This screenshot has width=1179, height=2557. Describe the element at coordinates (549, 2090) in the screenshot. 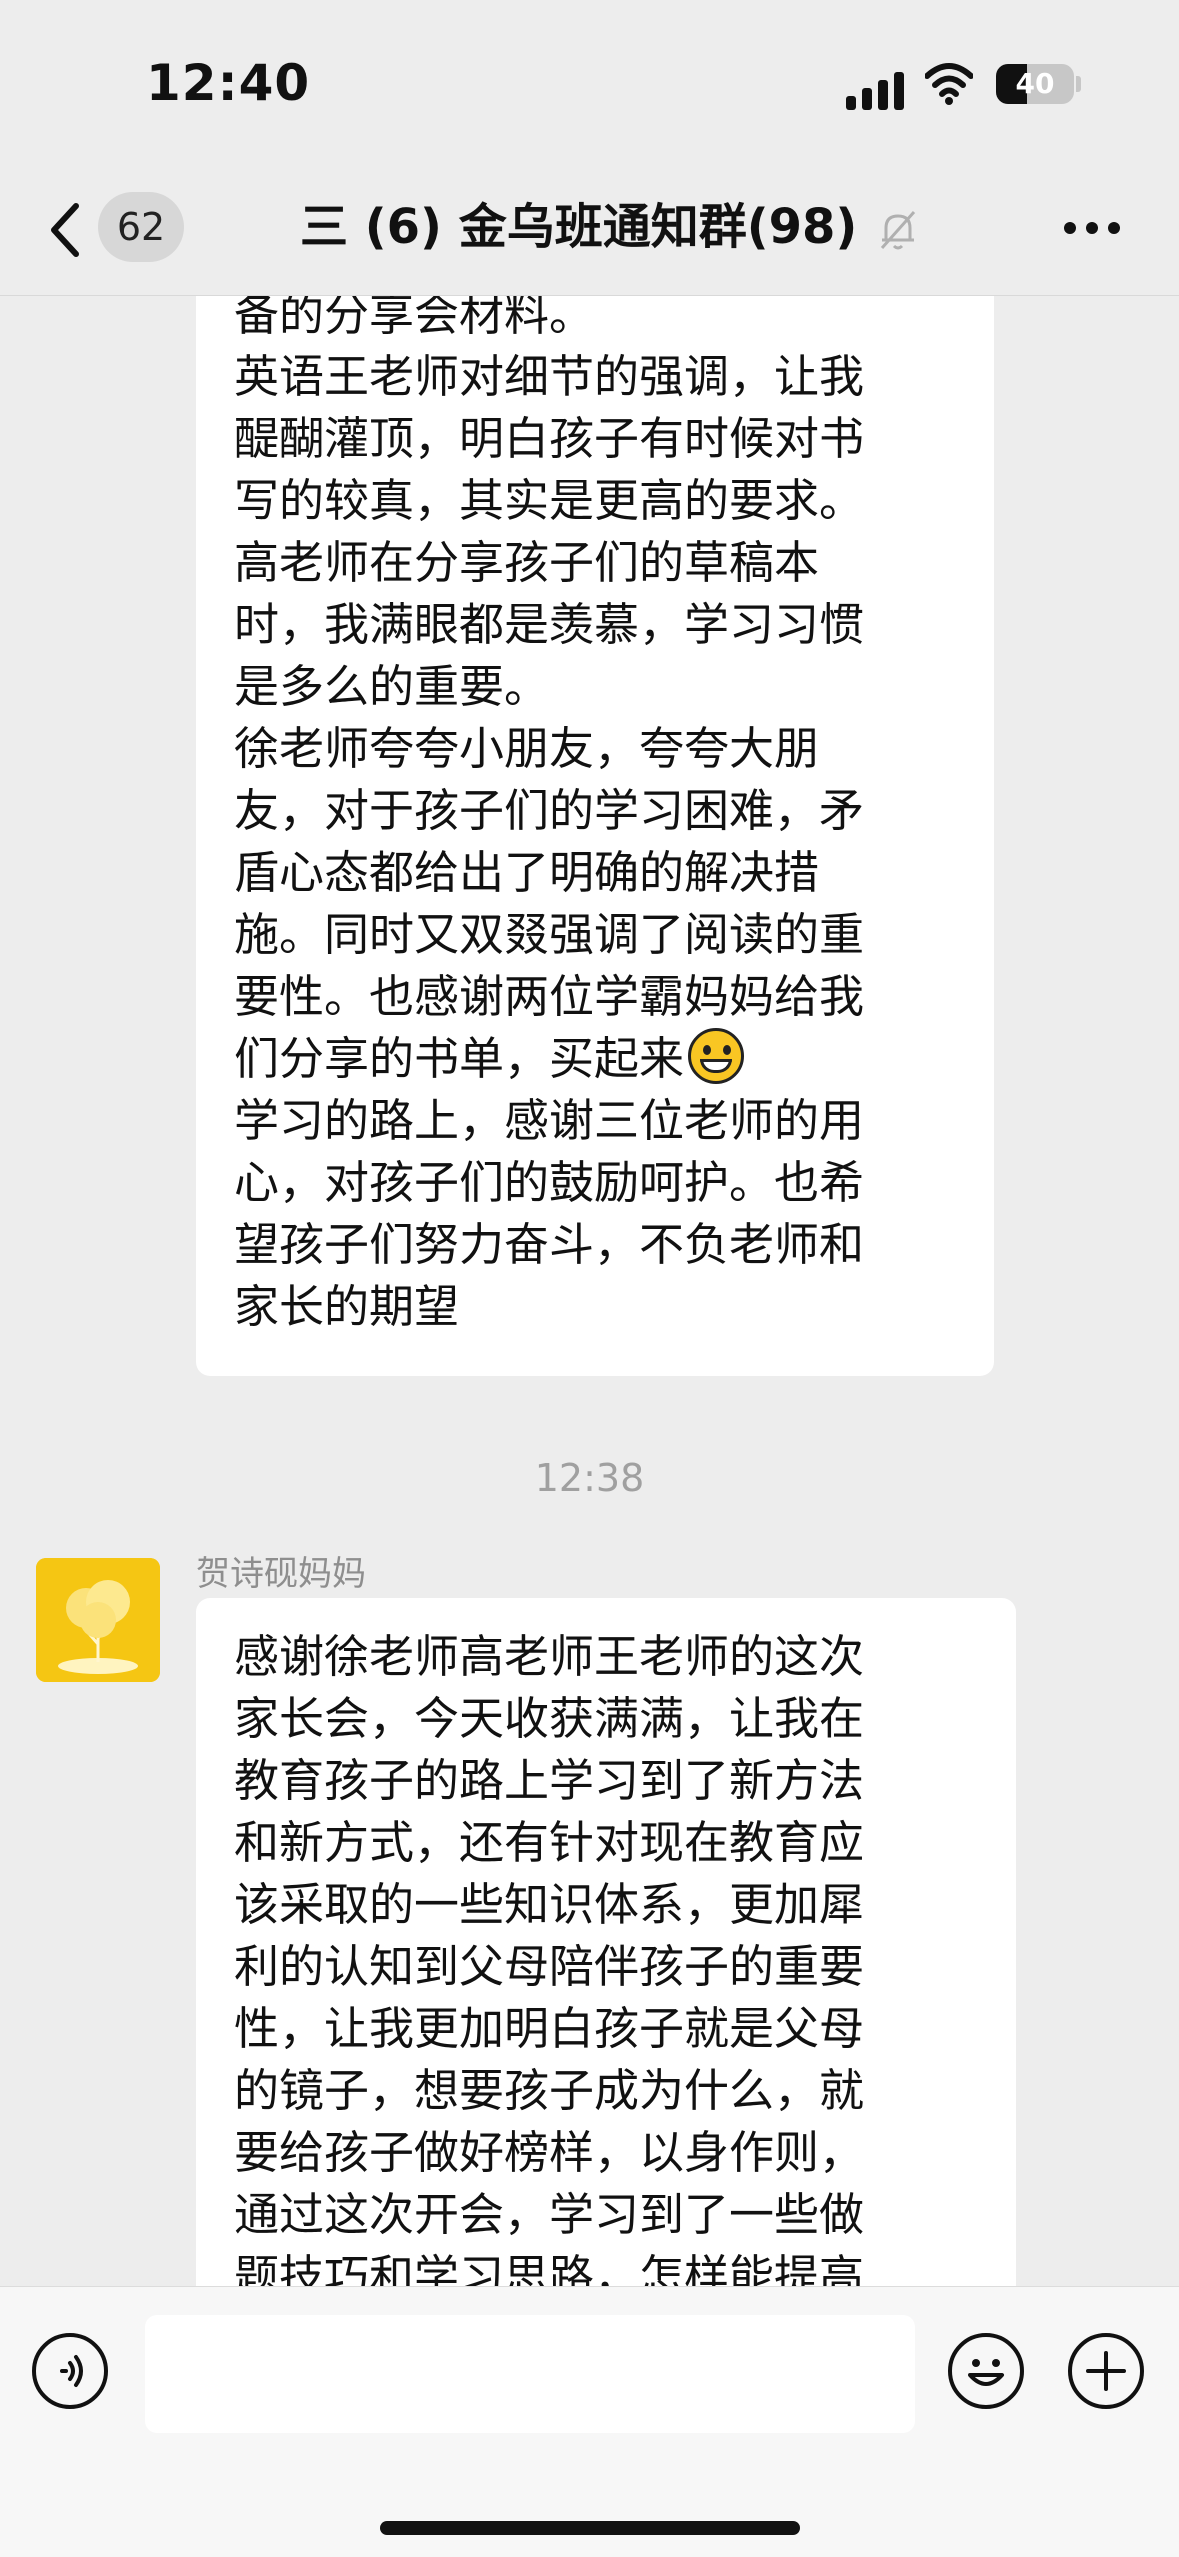

I see `message-line: 的镜子，想要孩子成为什么，就` at that location.